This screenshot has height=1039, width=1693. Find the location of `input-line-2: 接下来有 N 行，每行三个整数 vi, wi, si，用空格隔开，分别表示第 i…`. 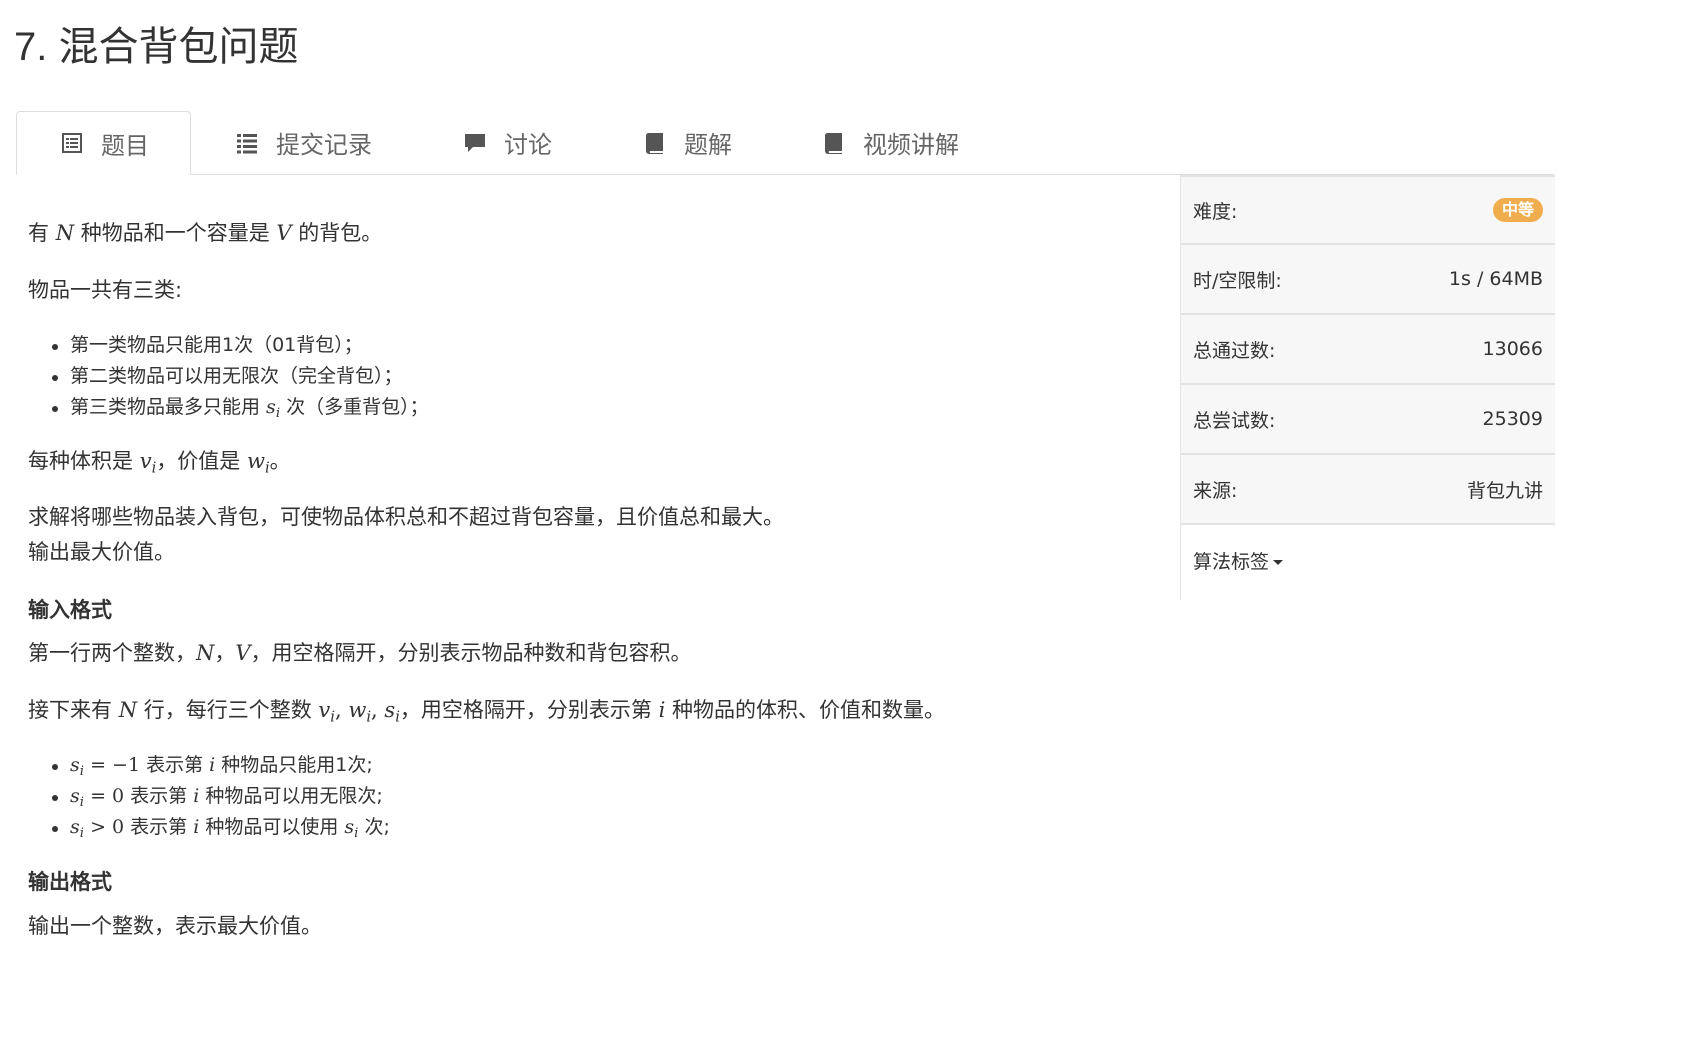

input-line-2: 接下来有 N 行，每行三个整数 vi, wi, si，用空格隔开，分别表示第 i… is located at coordinates (486, 712).